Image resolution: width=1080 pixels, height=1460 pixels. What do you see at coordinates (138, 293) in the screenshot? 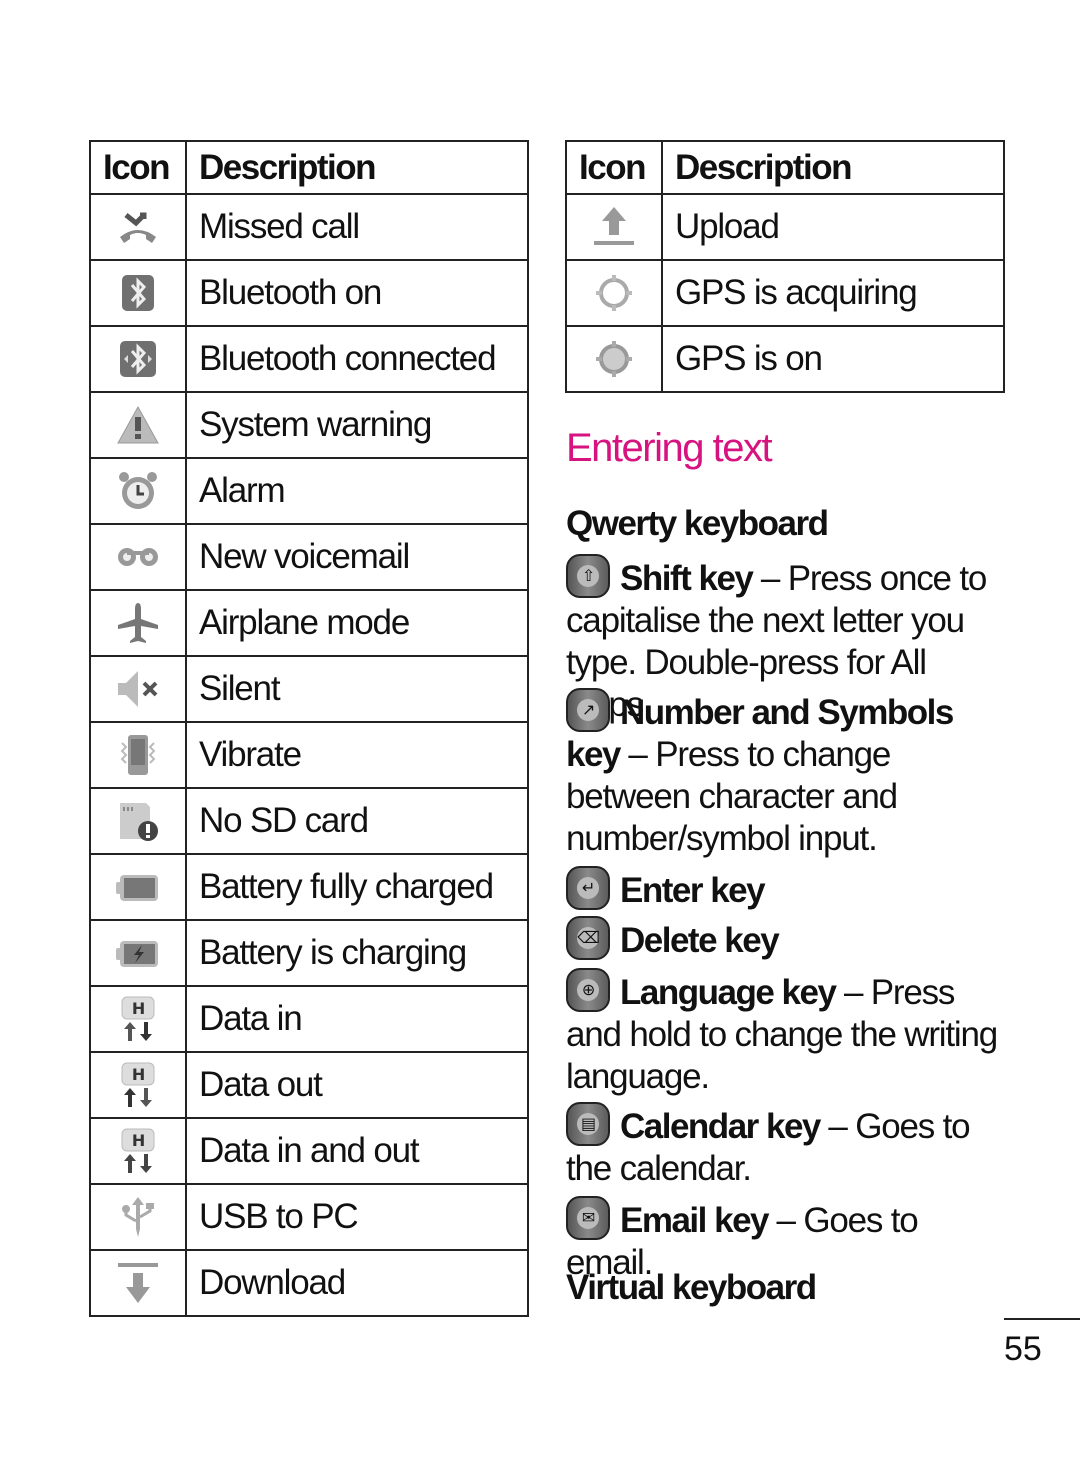
I see `bluetooth-on-icon` at bounding box center [138, 293].